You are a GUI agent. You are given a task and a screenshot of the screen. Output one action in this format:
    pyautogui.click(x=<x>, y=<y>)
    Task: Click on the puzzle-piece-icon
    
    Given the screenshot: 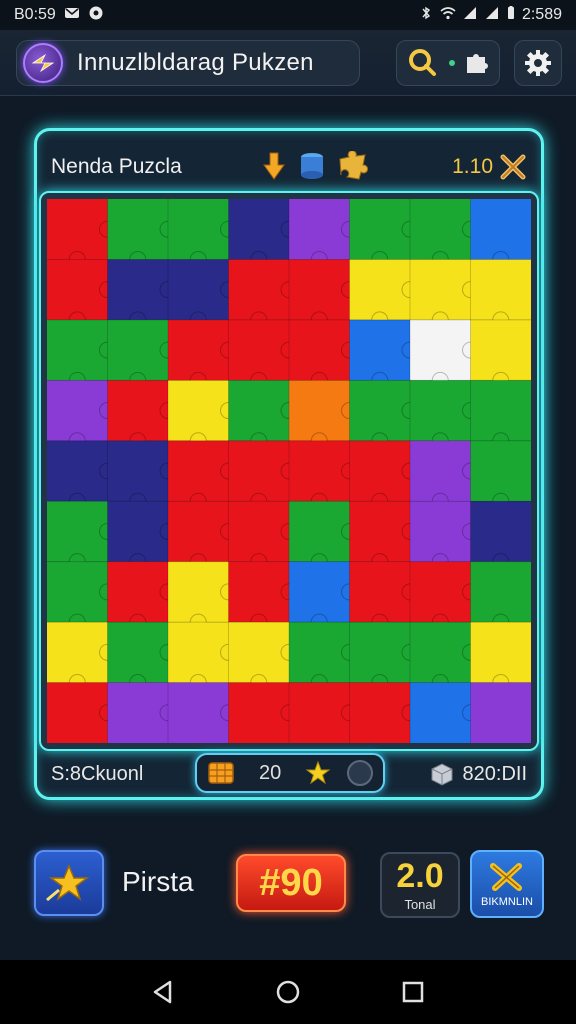 What is the action you would take?
    pyautogui.click(x=477, y=63)
    